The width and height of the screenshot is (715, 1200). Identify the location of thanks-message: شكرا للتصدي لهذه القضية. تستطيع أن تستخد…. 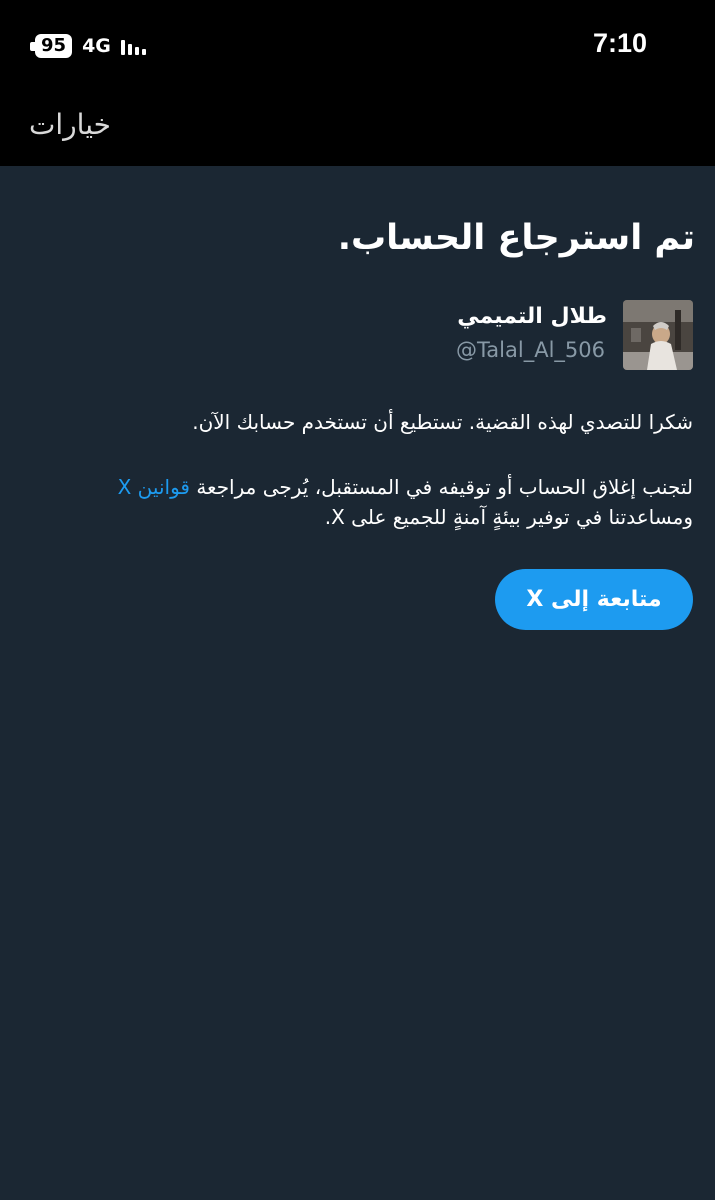
(442, 422).